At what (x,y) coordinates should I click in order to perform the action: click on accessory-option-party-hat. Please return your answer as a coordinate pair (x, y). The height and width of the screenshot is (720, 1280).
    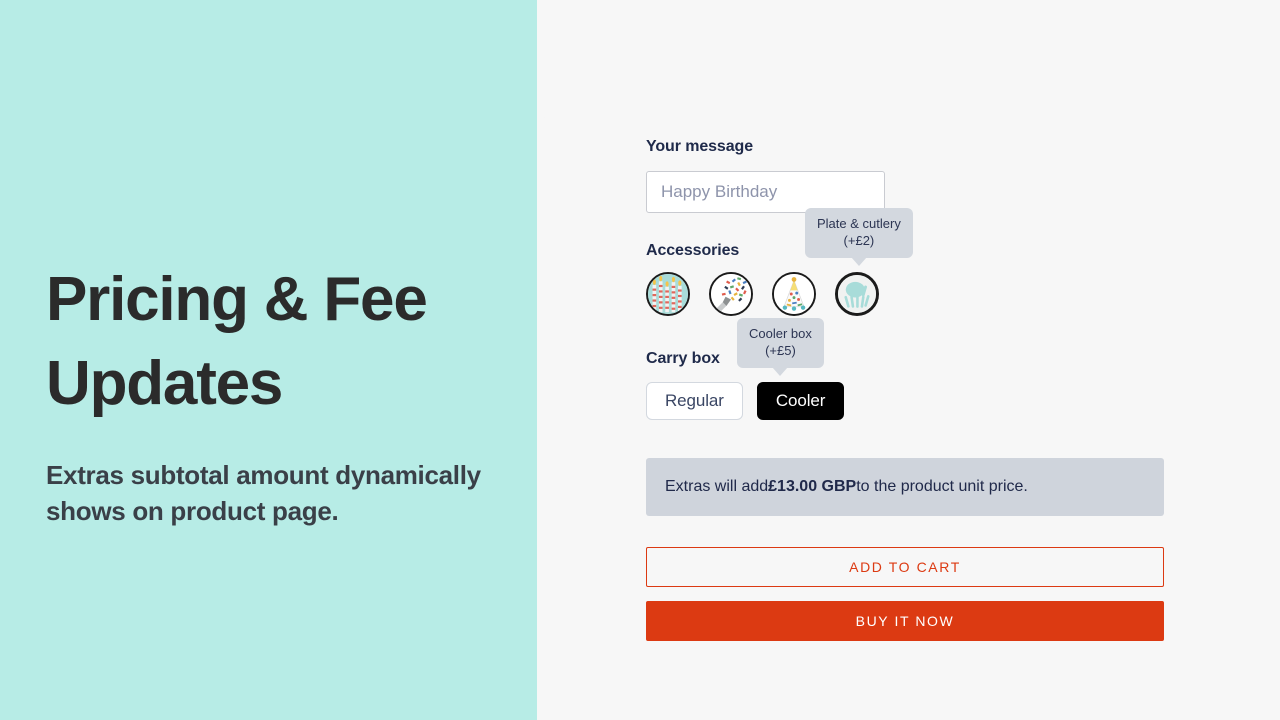
    Looking at the image, I should click on (794, 294).